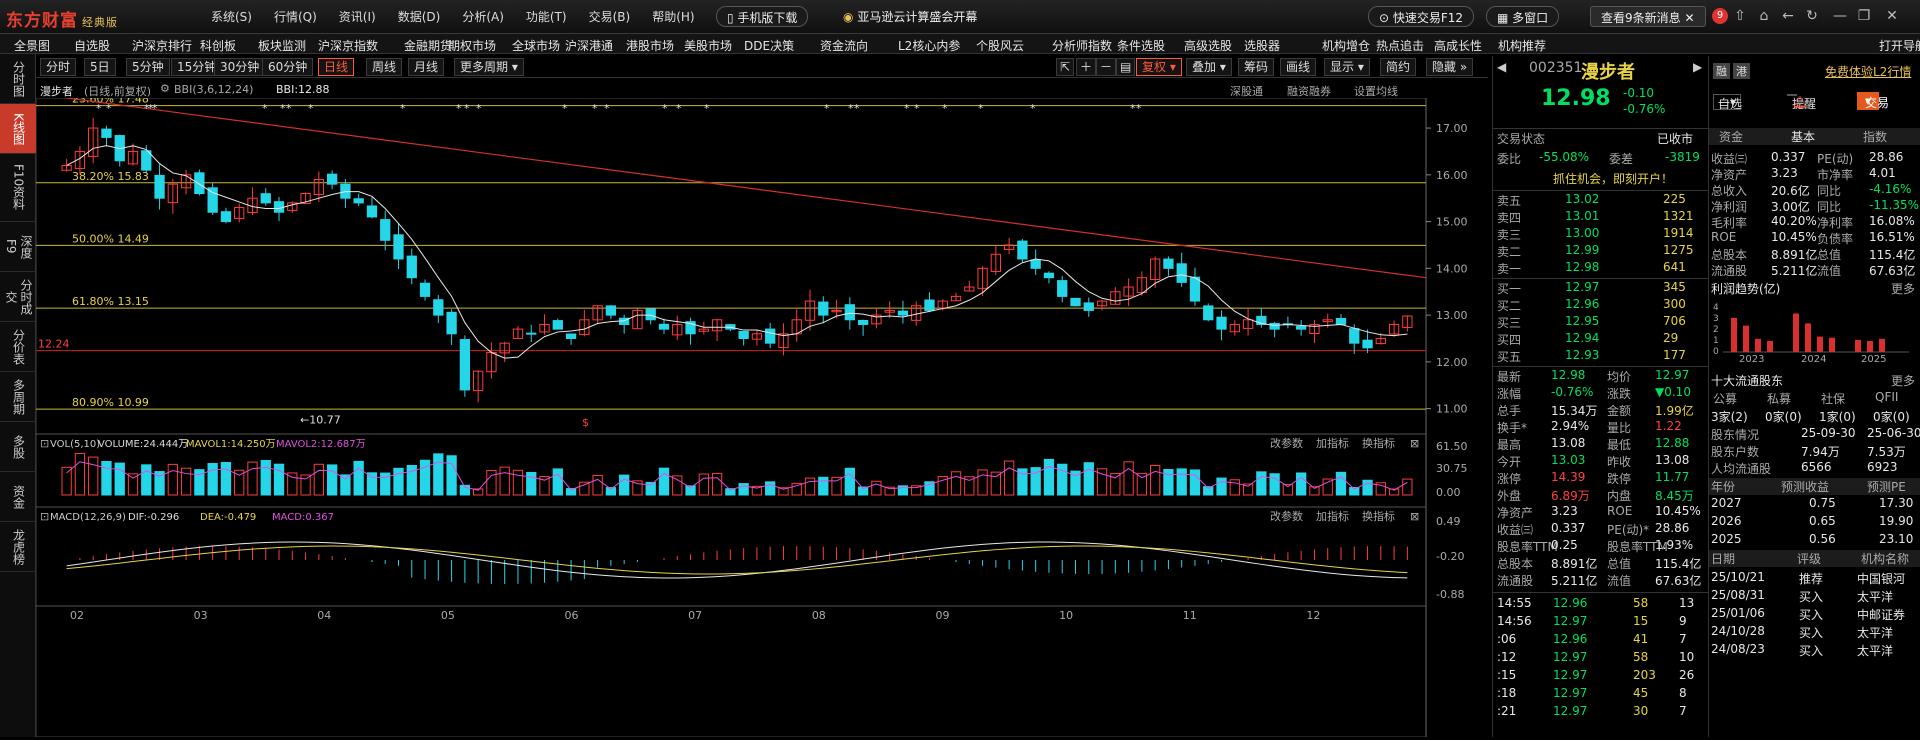 Image resolution: width=1920 pixels, height=740 pixels. Describe the element at coordinates (336, 67) in the screenshot. I see `period-button-6: 日线` at that location.